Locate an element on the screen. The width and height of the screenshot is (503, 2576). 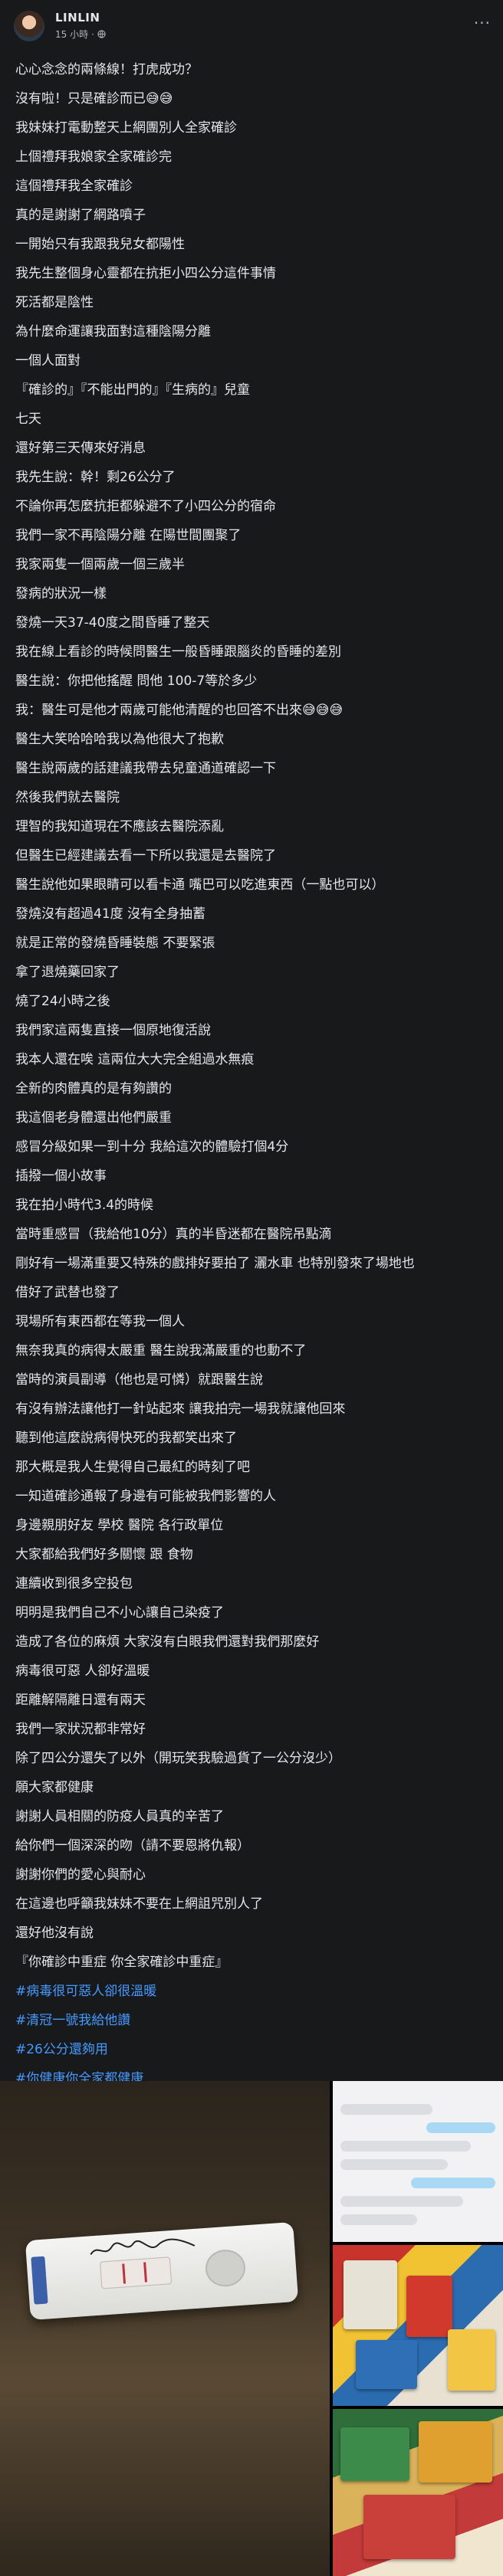
photo-snacks is located at coordinates (418, 2493).